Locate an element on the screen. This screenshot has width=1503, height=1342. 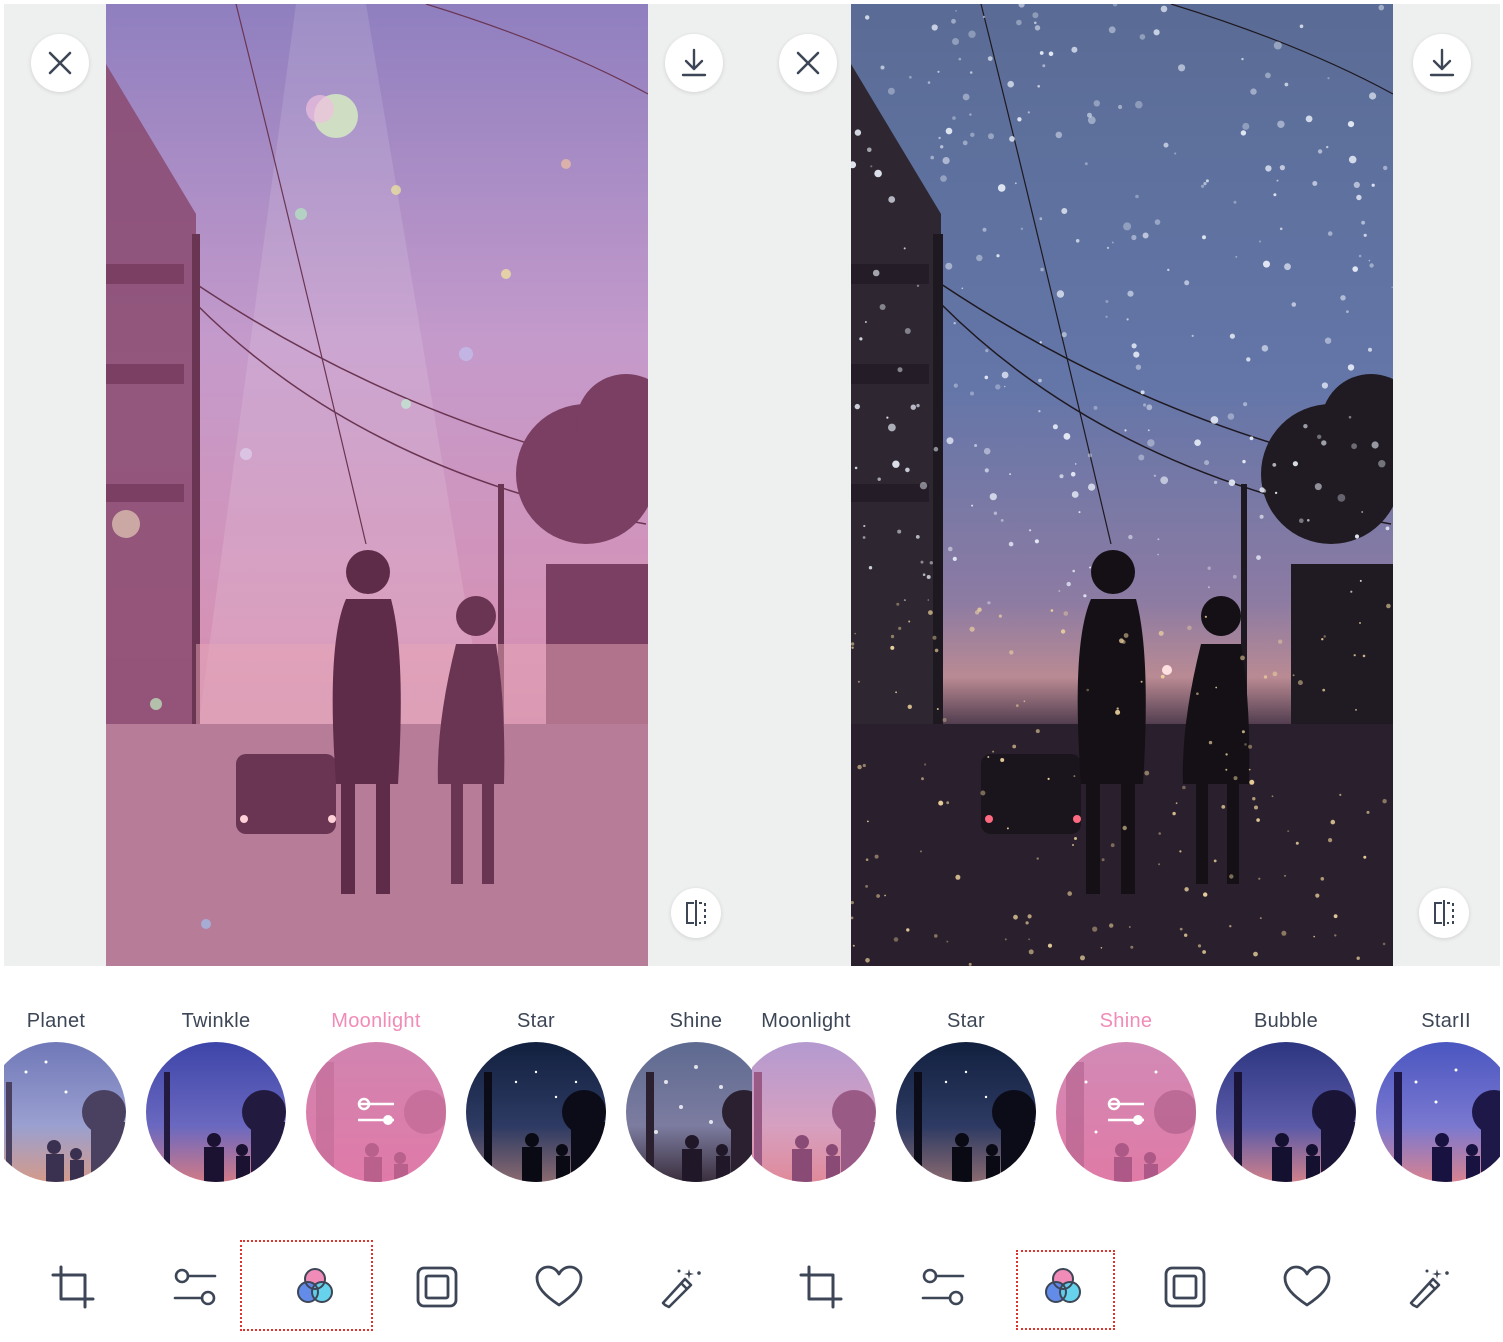
filter-item: Bubble is located at coordinates (1286, 1081).